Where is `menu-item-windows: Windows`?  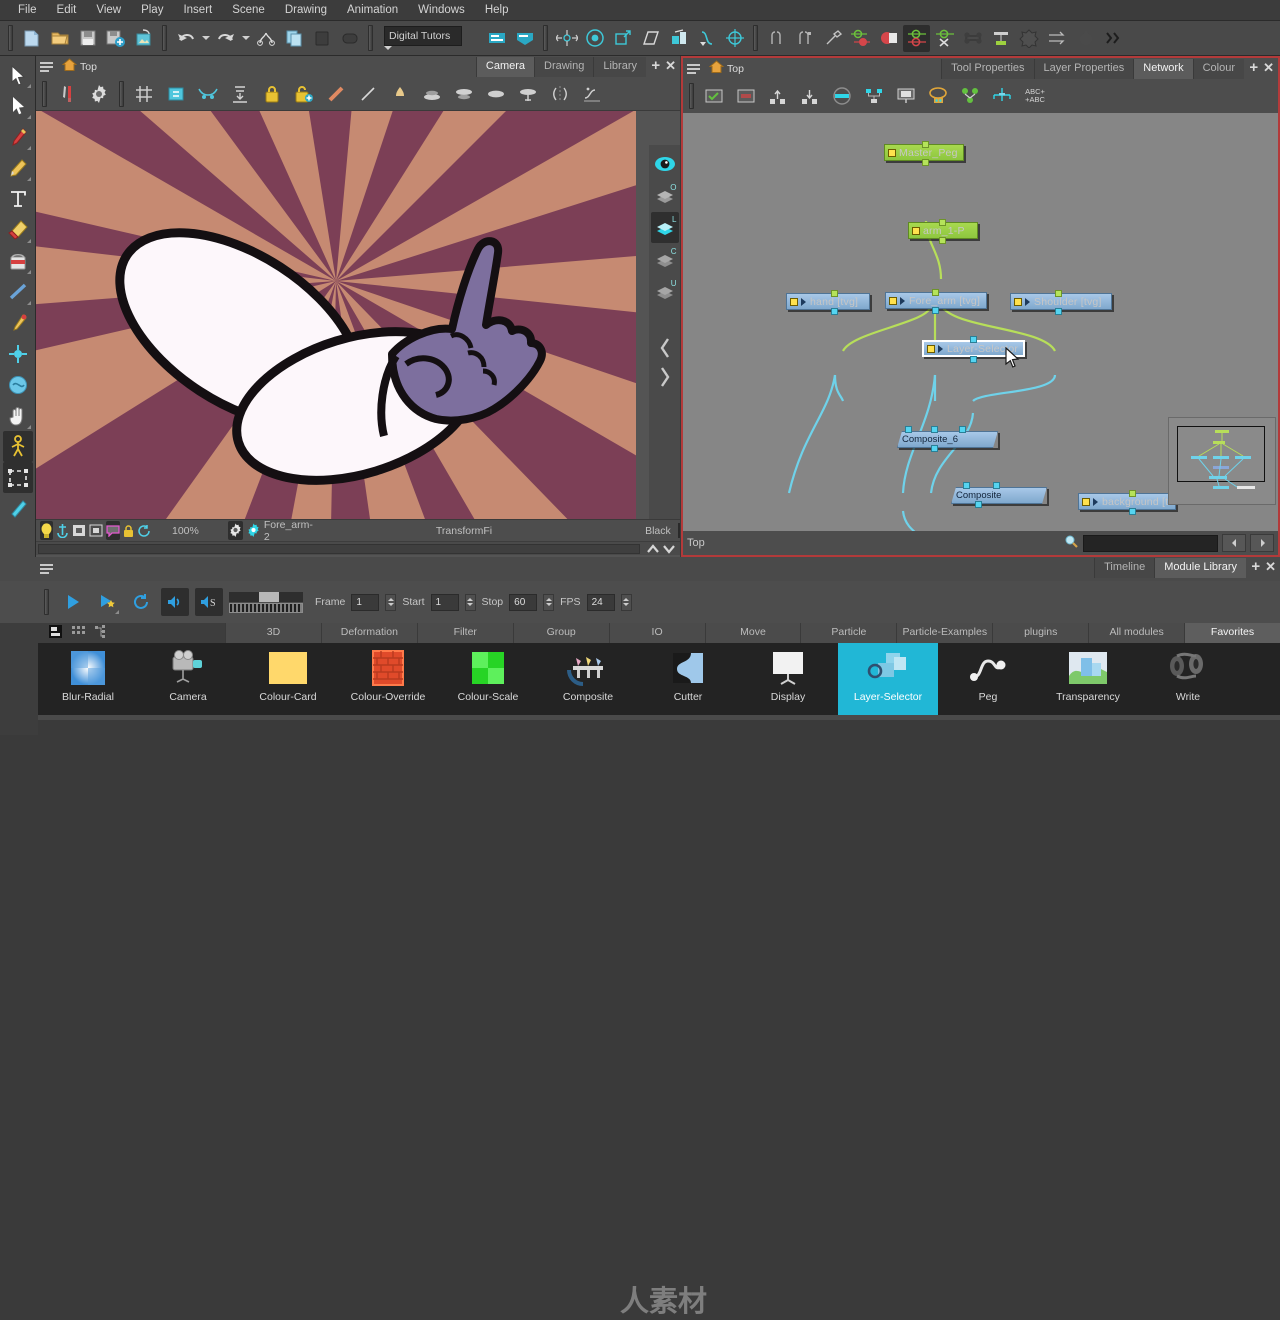 menu-item-windows: Windows is located at coordinates (441, 10).